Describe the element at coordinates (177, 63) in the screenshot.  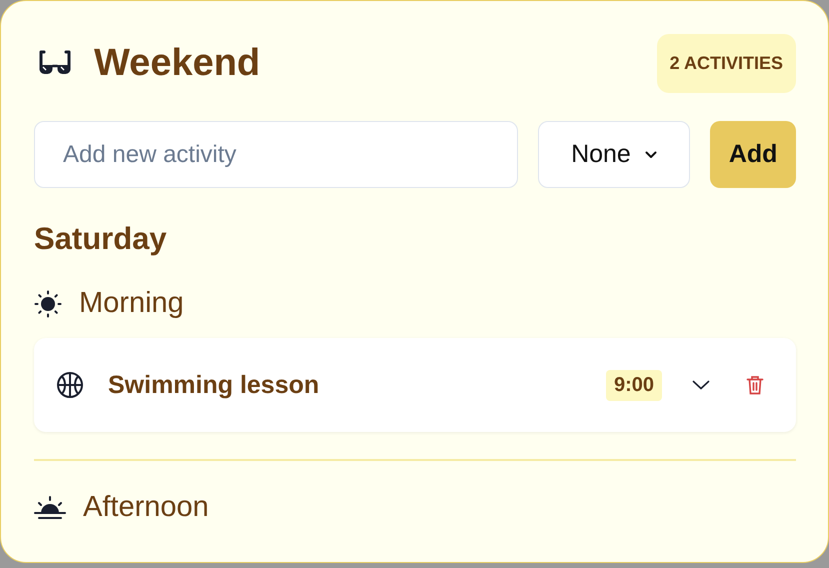
I see `list-title: Weekend` at that location.